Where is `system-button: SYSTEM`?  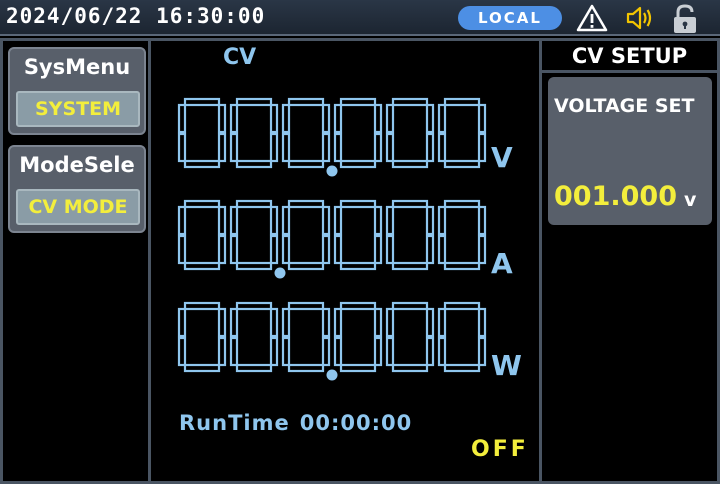 system-button: SYSTEM is located at coordinates (78, 109).